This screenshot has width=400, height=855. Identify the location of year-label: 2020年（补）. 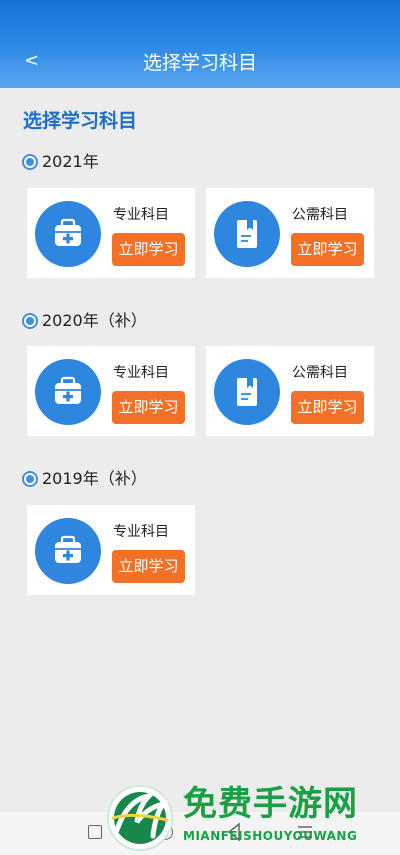
(94, 320).